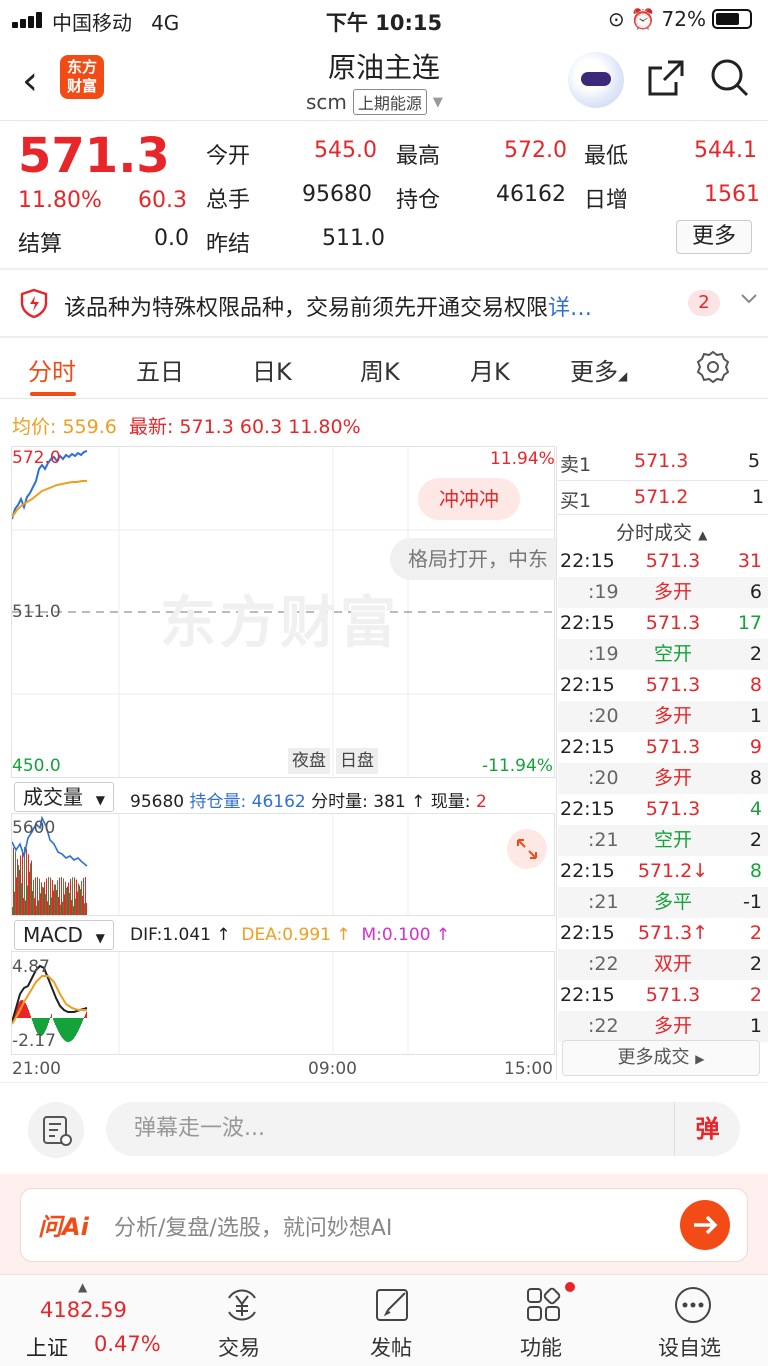 This screenshot has height=1366, width=768. I want to click on tab-daily-k: 日K, so click(272, 369).